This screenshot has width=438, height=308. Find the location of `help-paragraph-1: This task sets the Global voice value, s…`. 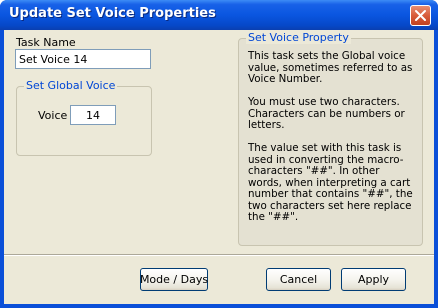

help-paragraph-1: This task sets the Global voice value, s… is located at coordinates (330, 67).